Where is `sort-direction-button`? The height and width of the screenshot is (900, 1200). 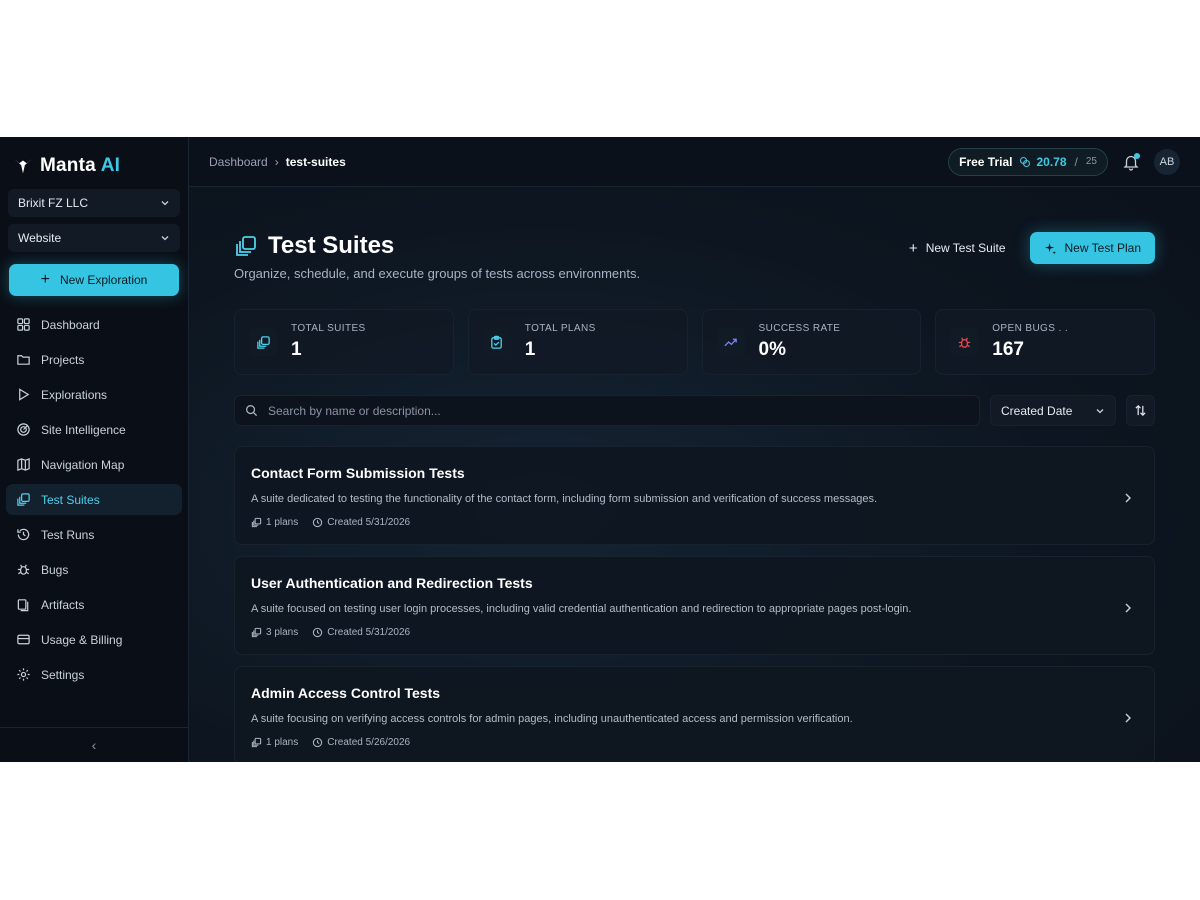 sort-direction-button is located at coordinates (1140, 410).